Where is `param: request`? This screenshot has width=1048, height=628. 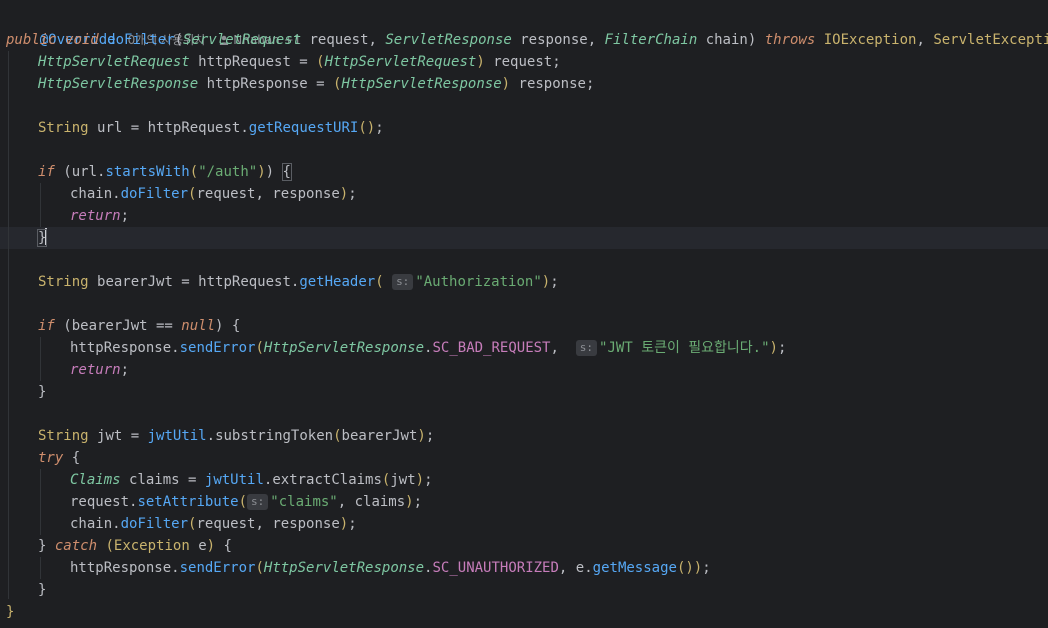 param: request is located at coordinates (339, 40).